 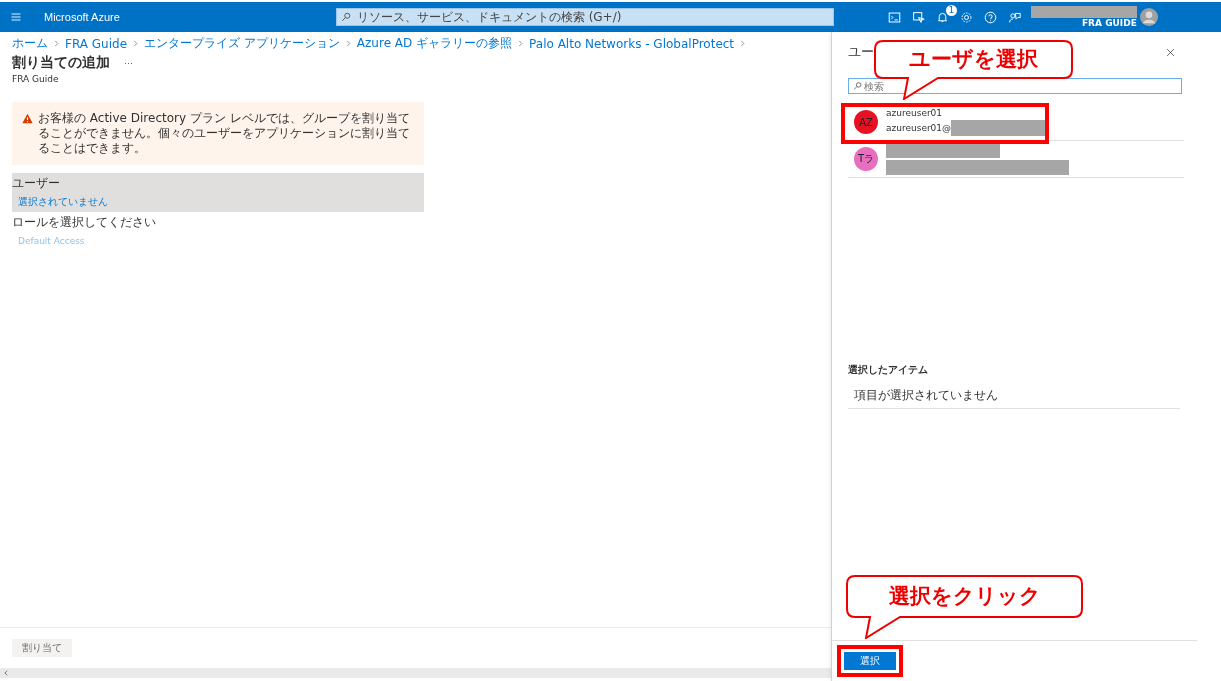 I want to click on select-button: 選択, so click(x=870, y=661).